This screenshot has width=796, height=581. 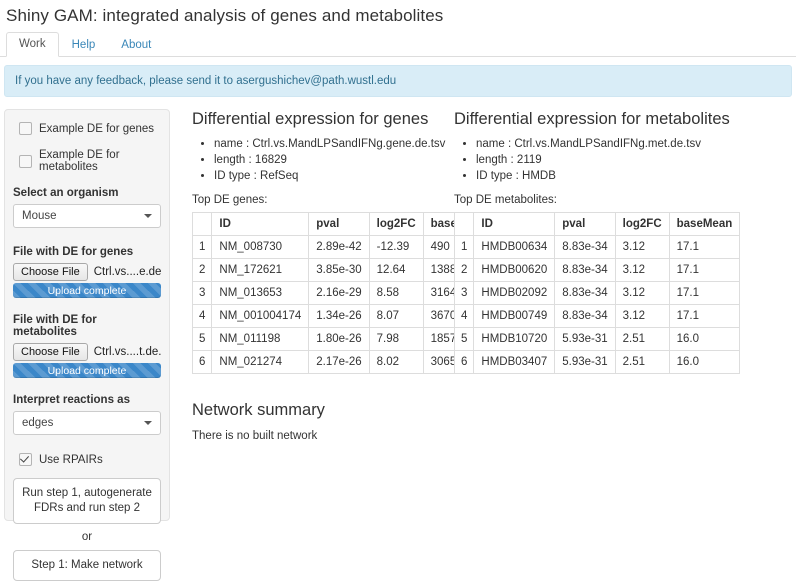 I want to click on metabolites-choose-file-button: Choose File, so click(x=50, y=352).